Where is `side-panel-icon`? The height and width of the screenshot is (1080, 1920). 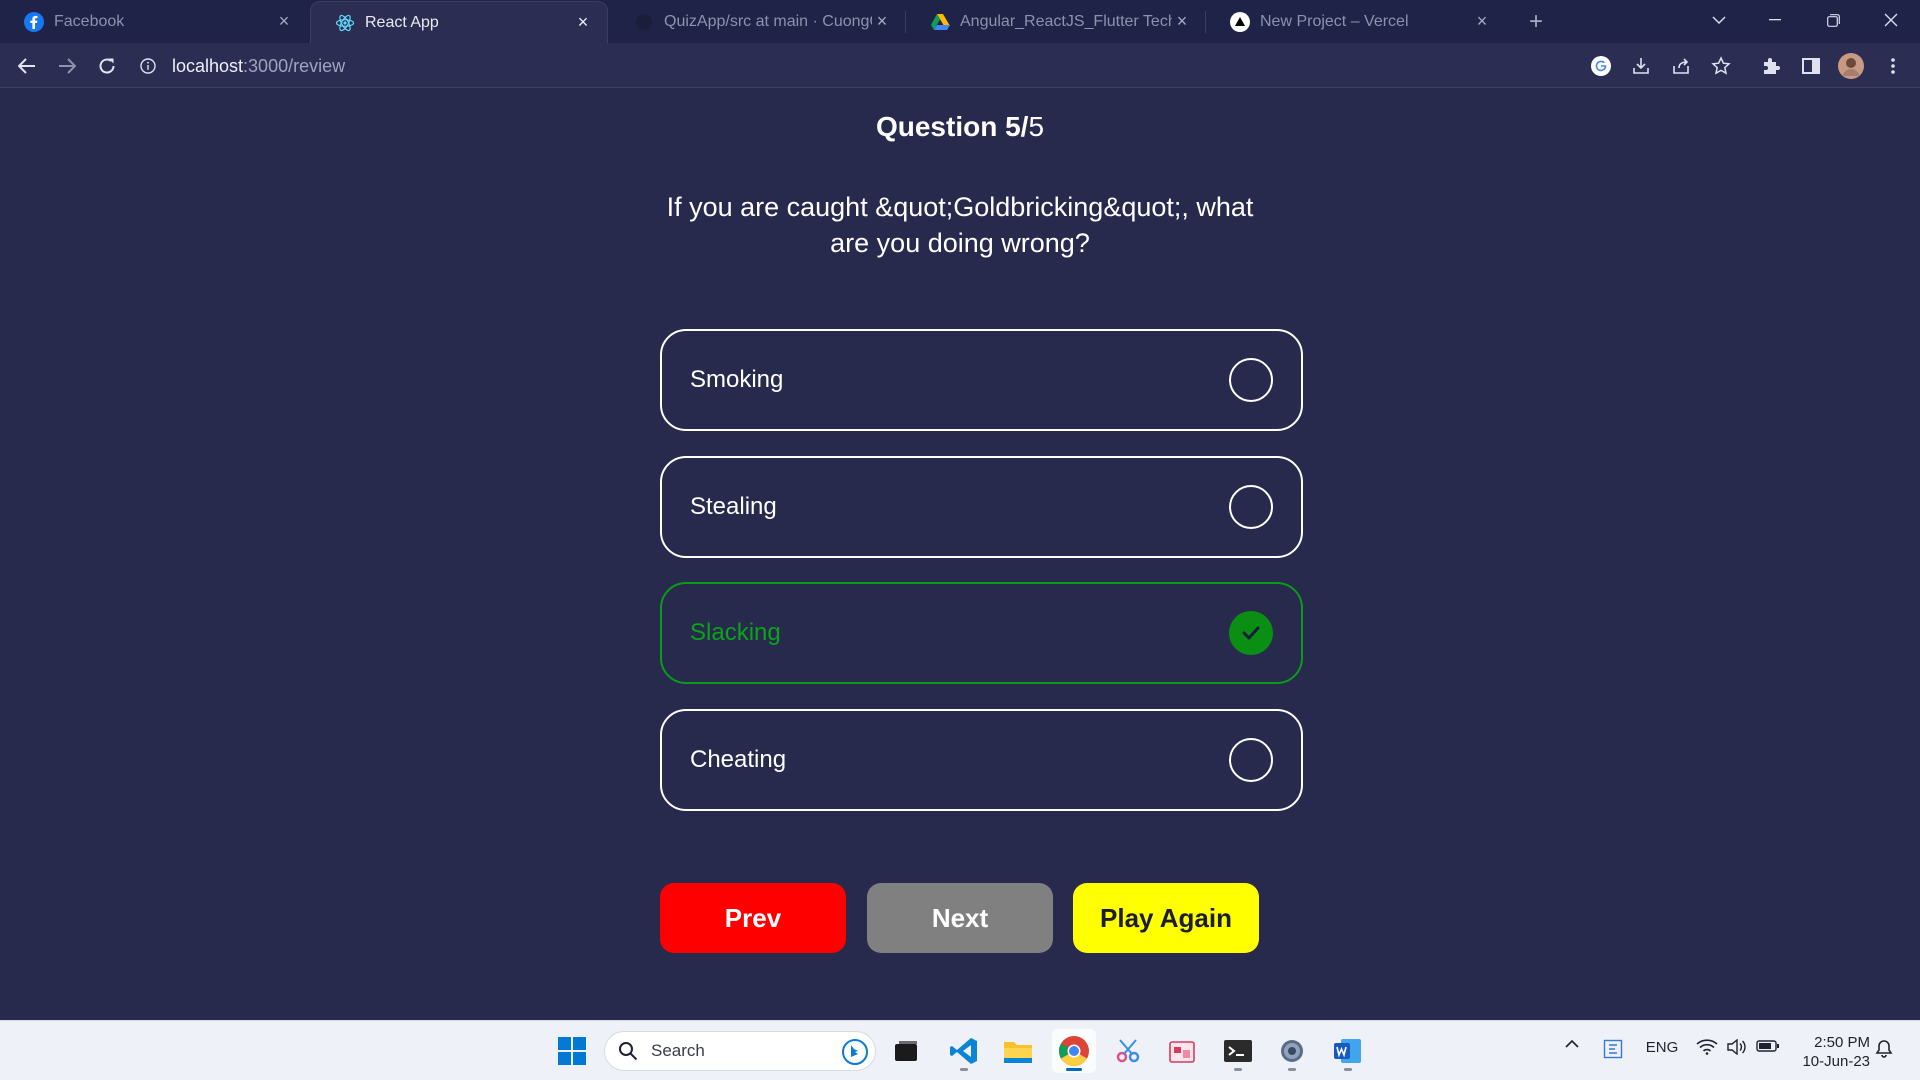 side-panel-icon is located at coordinates (1811, 66).